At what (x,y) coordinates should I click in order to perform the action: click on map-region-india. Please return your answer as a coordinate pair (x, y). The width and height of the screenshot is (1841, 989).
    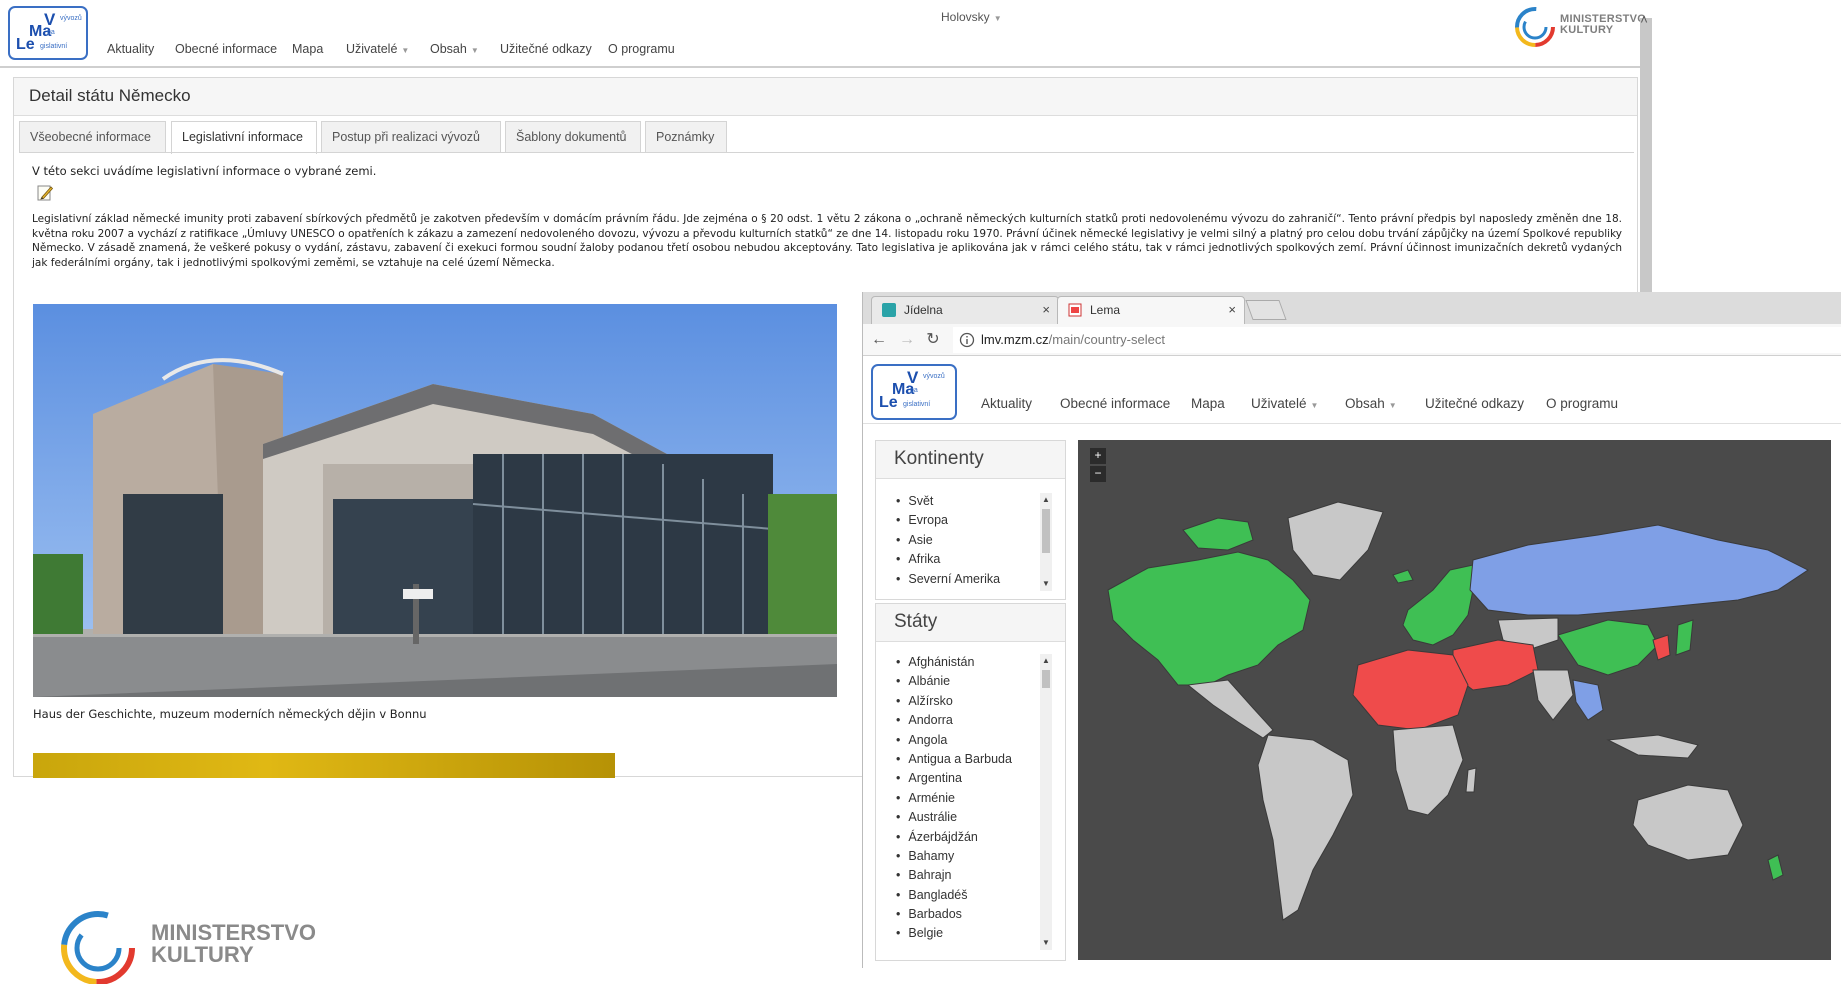
    Looking at the image, I should click on (1553, 695).